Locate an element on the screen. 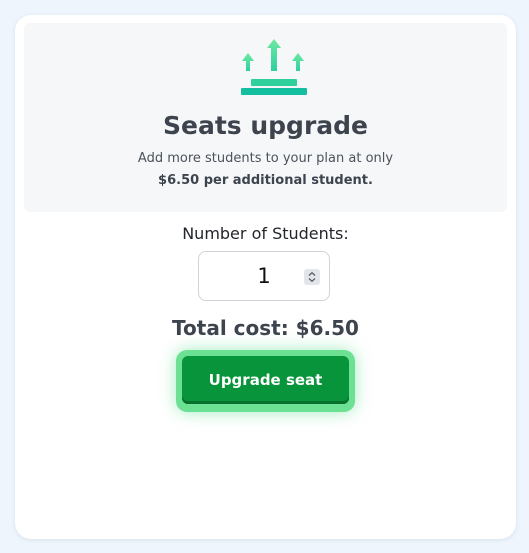  price-per-student: $6.50 per additional student. is located at coordinates (265, 180).